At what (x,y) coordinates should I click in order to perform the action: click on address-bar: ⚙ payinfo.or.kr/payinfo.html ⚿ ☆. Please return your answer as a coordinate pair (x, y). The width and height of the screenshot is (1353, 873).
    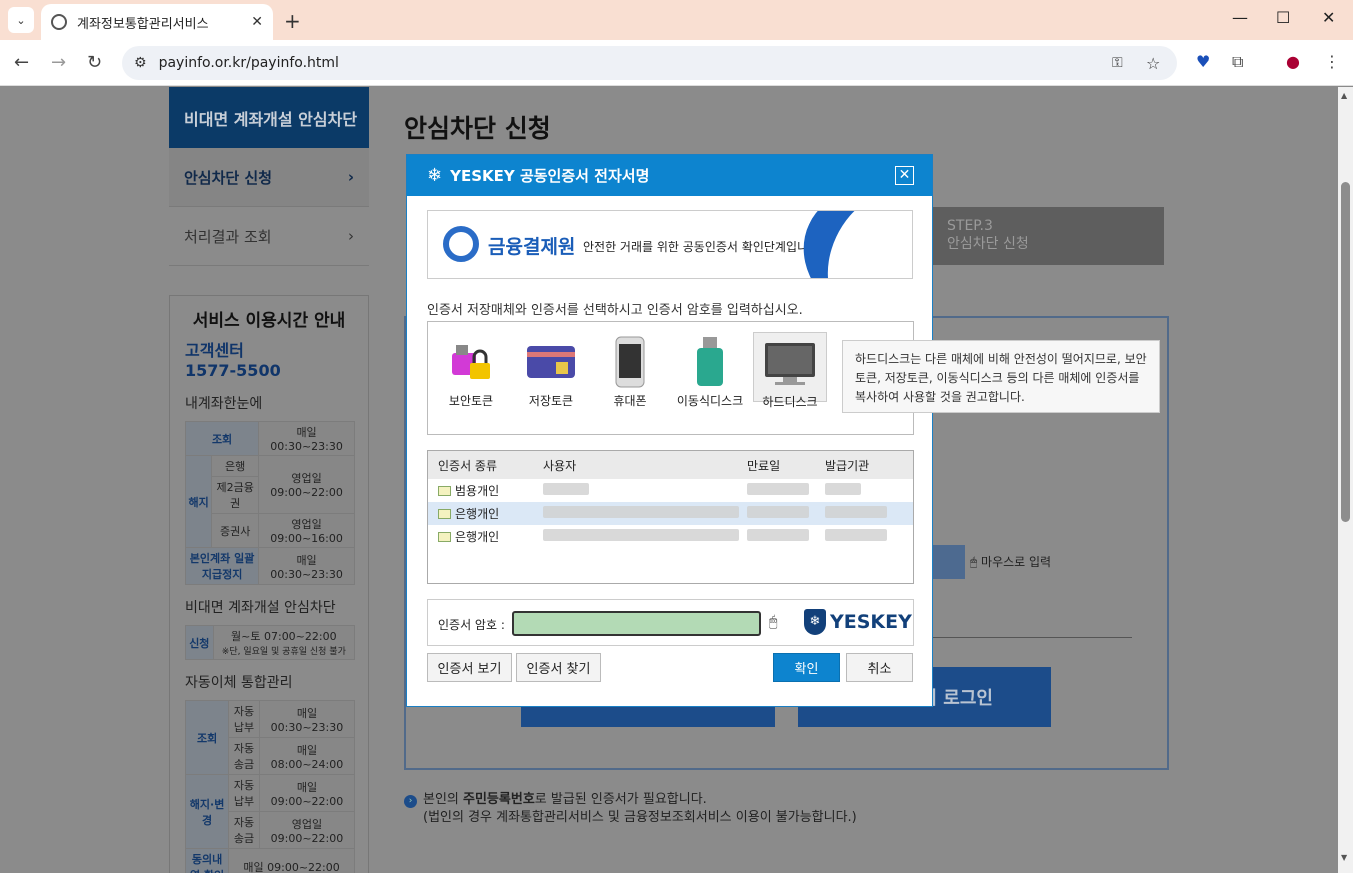
    Looking at the image, I should click on (649, 63).